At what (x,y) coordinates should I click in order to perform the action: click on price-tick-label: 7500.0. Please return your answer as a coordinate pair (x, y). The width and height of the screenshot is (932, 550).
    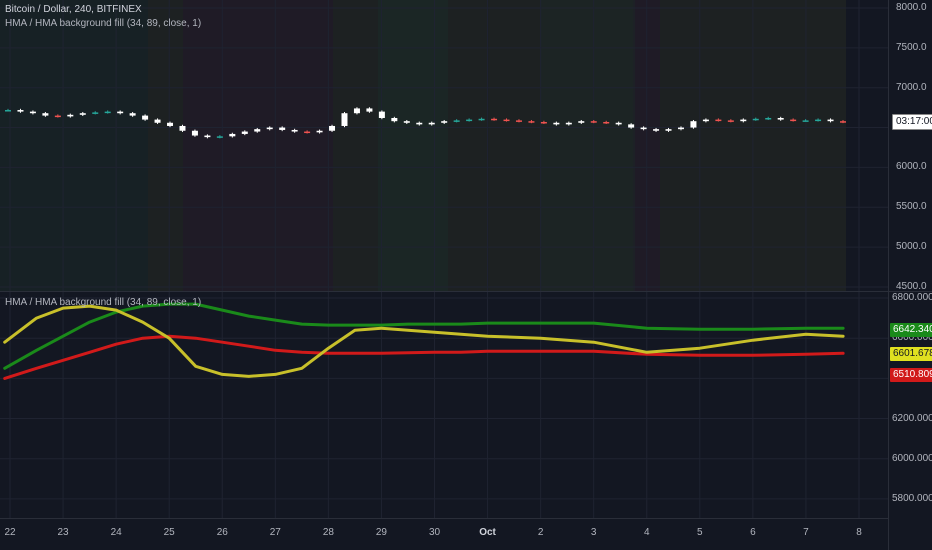
    Looking at the image, I should click on (911, 47).